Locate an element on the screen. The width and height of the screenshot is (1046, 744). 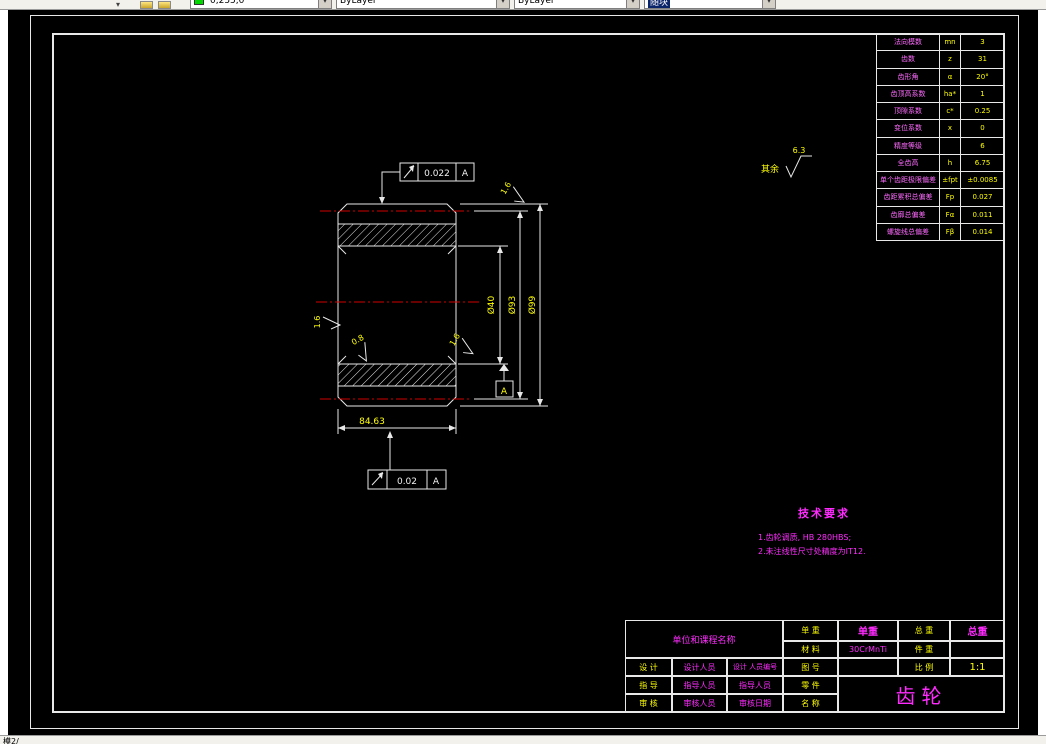
roughness-rest-symbol: 其余 6.3 is located at coordinates (786, 162).